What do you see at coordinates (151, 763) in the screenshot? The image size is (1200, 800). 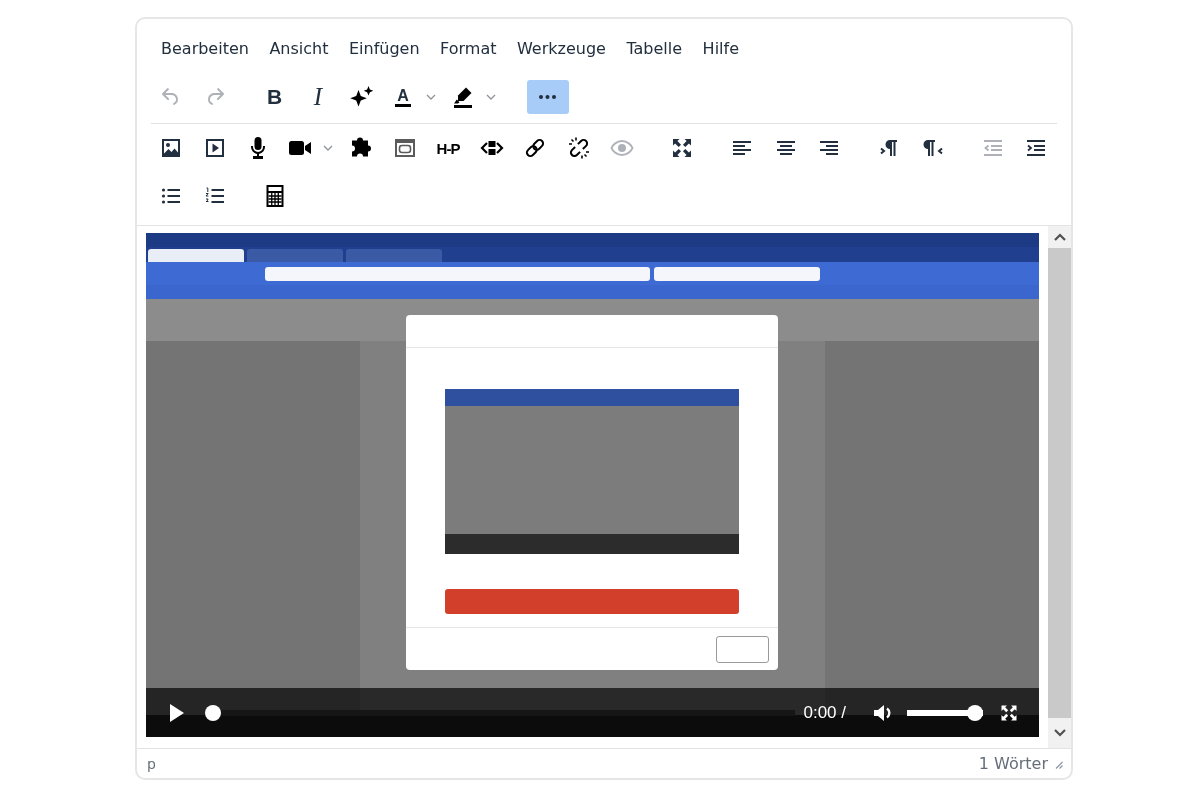 I see `element-path: p` at bounding box center [151, 763].